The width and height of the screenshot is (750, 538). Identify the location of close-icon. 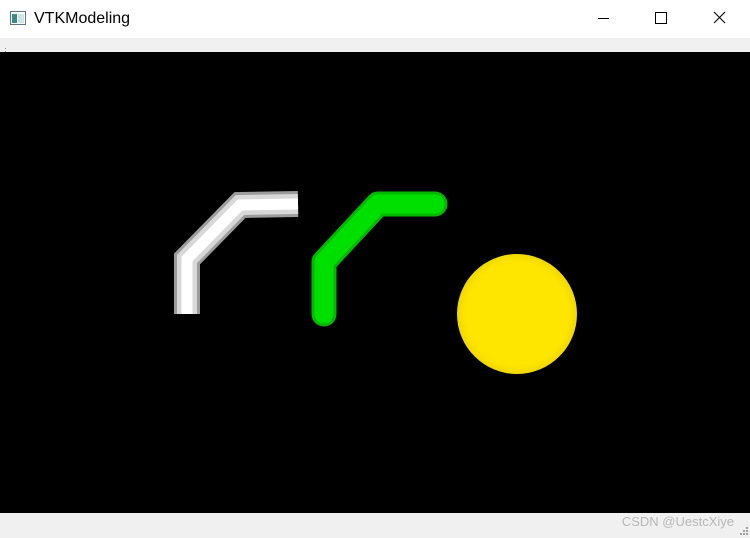
(719, 17).